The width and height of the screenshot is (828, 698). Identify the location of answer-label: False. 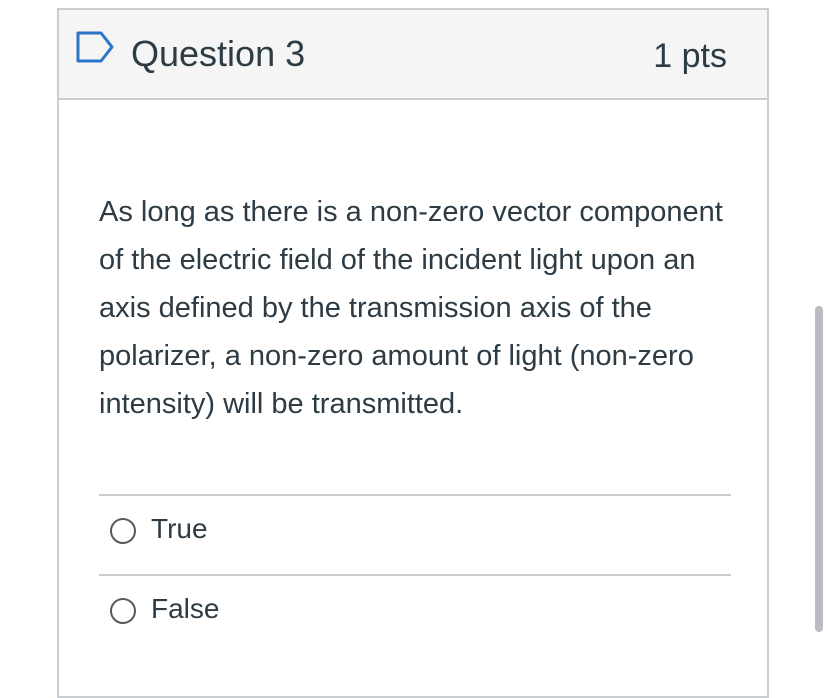
(185, 608).